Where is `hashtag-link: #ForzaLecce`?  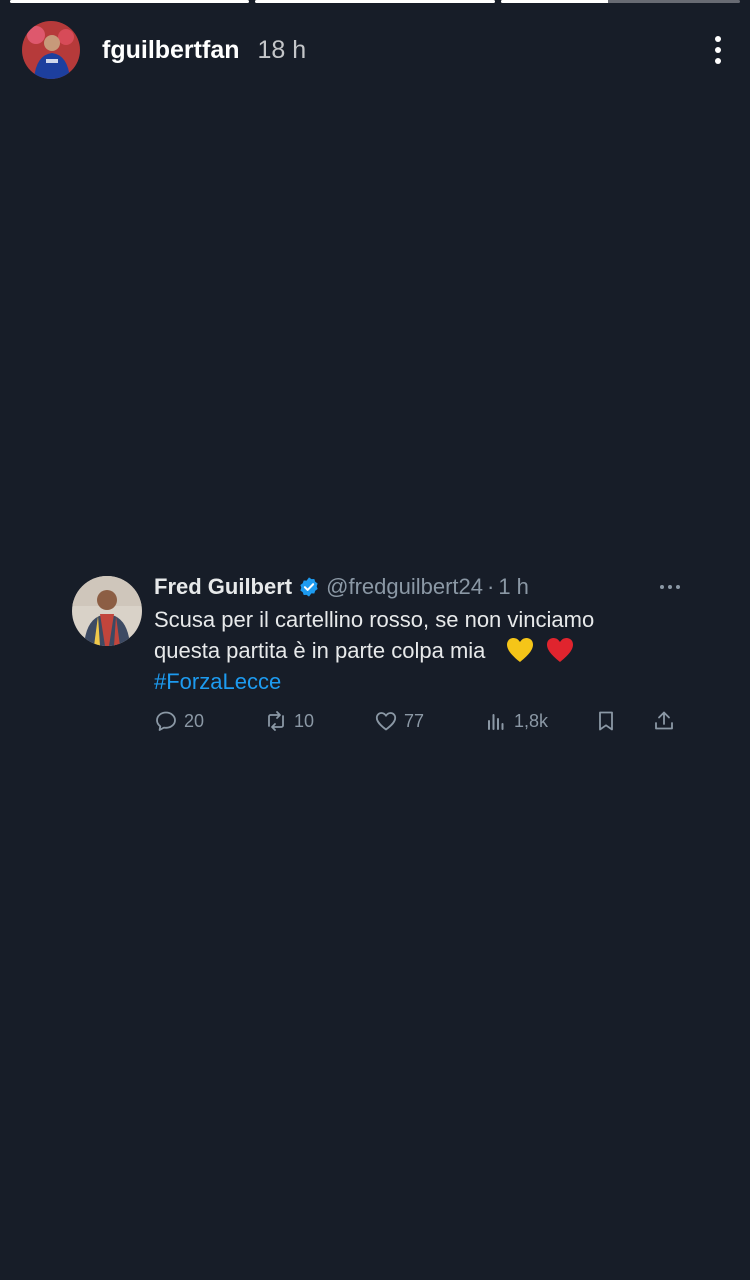 hashtag-link: #ForzaLecce is located at coordinates (418, 681).